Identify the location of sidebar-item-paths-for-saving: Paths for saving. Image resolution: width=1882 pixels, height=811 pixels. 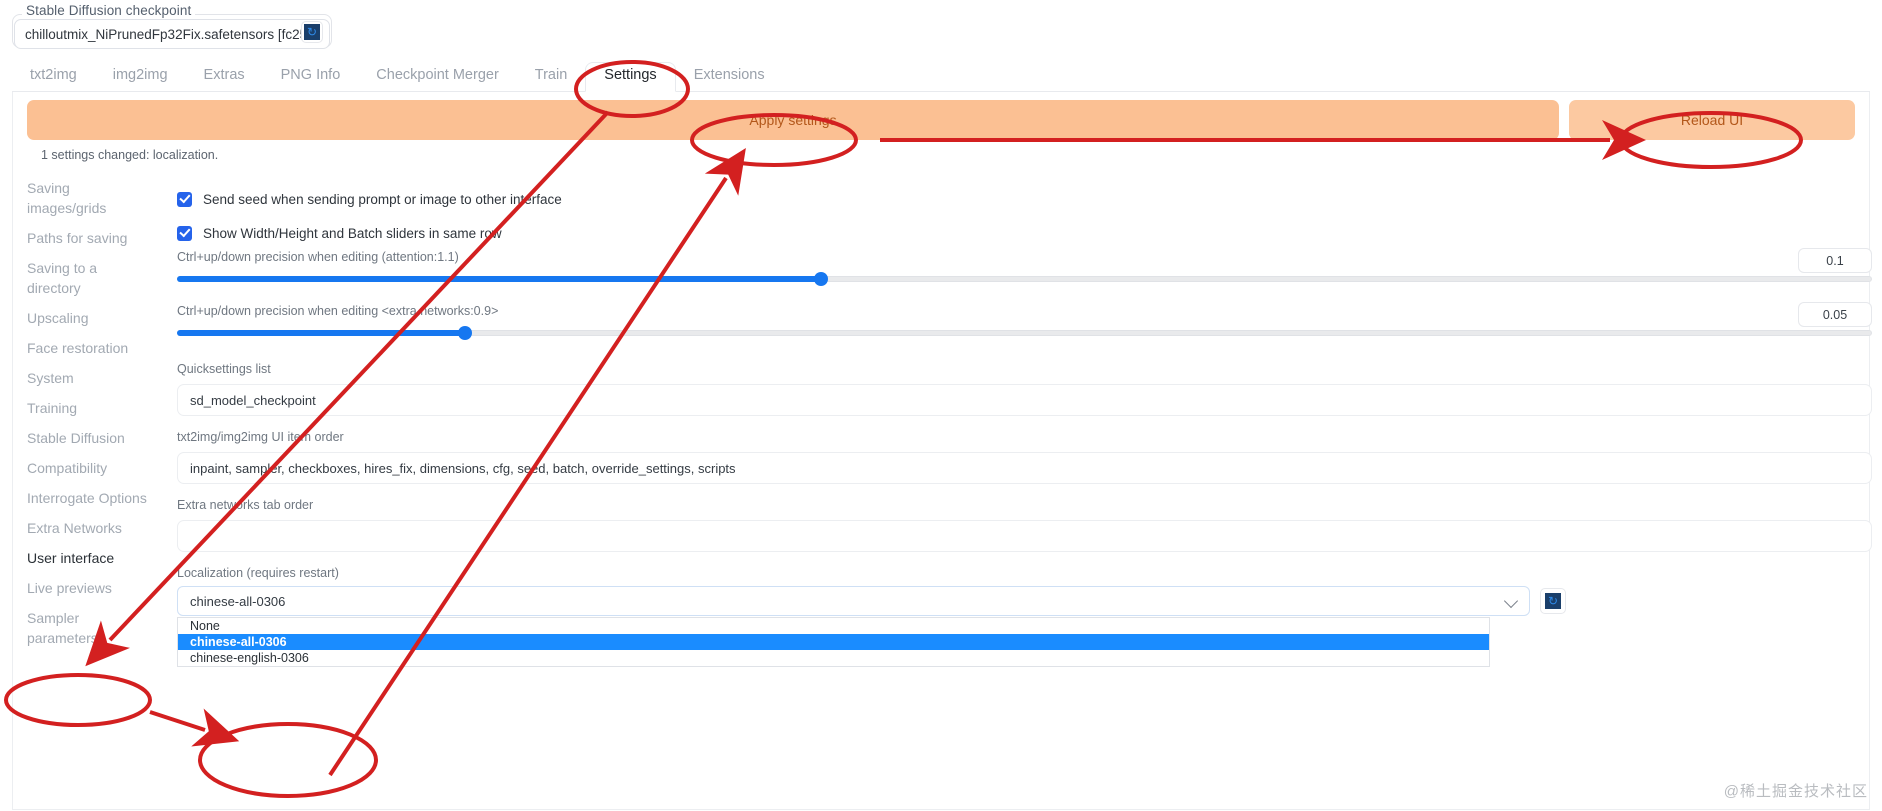
(90, 238).